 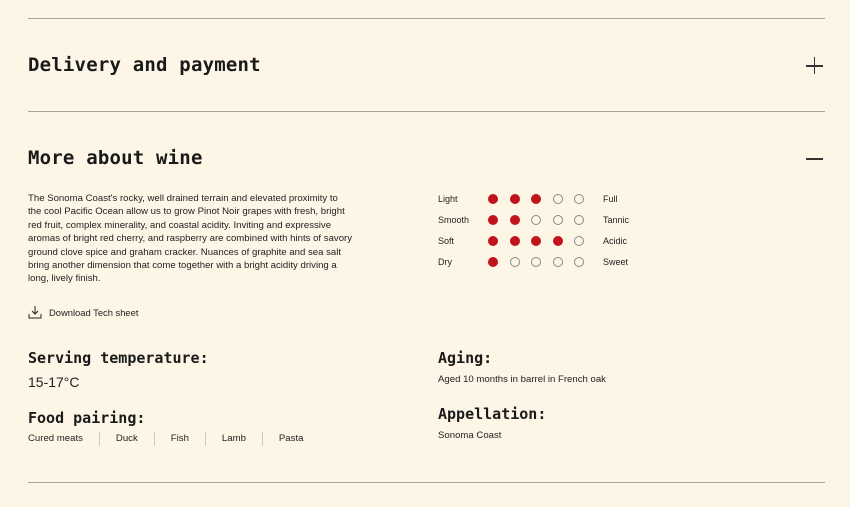 I want to click on scale-right-label: Full, so click(x=610, y=199).